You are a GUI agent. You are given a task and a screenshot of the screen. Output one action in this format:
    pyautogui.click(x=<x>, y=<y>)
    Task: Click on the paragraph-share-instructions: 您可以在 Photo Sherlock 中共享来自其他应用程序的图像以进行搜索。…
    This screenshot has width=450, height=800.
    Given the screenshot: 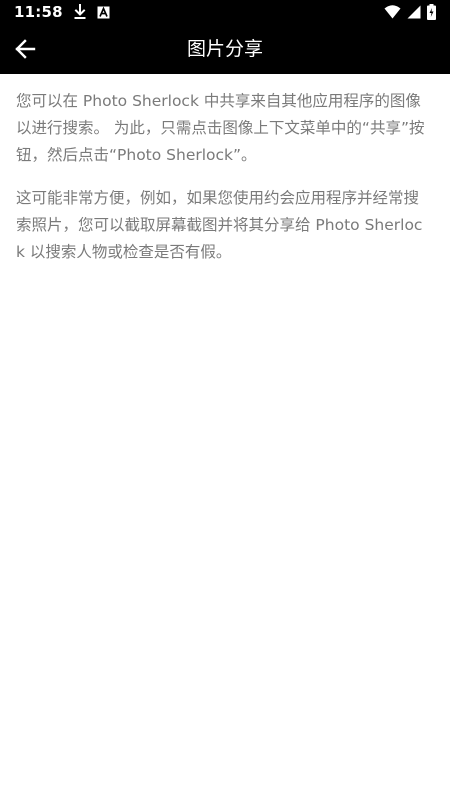 What is the action you would take?
    pyautogui.click(x=220, y=128)
    